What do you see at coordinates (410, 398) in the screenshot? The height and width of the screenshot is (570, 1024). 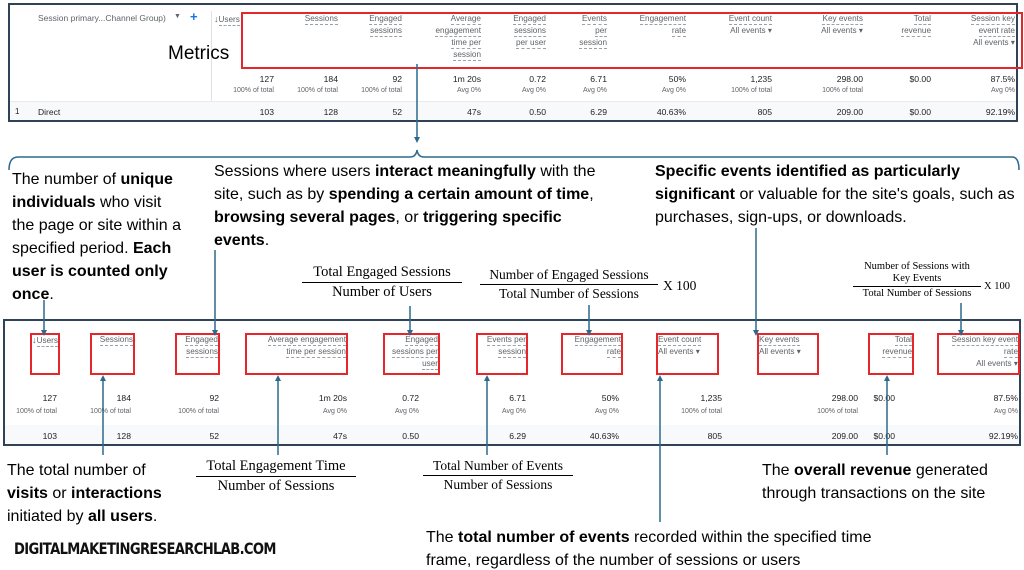 I see `total-value: 0.72` at bounding box center [410, 398].